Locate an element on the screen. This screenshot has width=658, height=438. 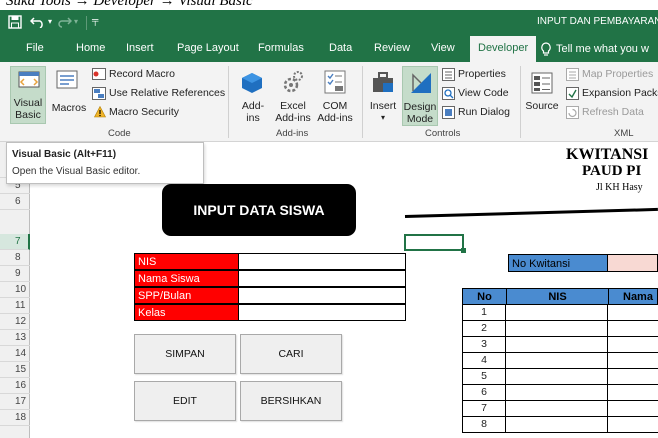
tell-me-search: Tell me what you w is located at coordinates (594, 49).